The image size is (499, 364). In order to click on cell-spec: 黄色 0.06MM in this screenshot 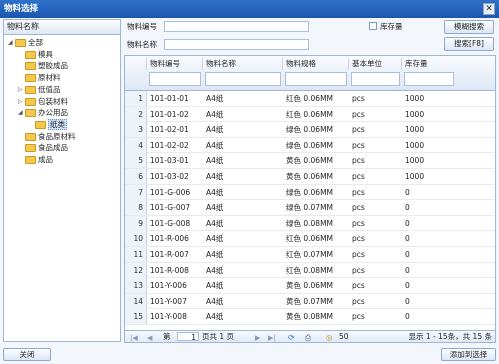, I will do `click(310, 176)`.